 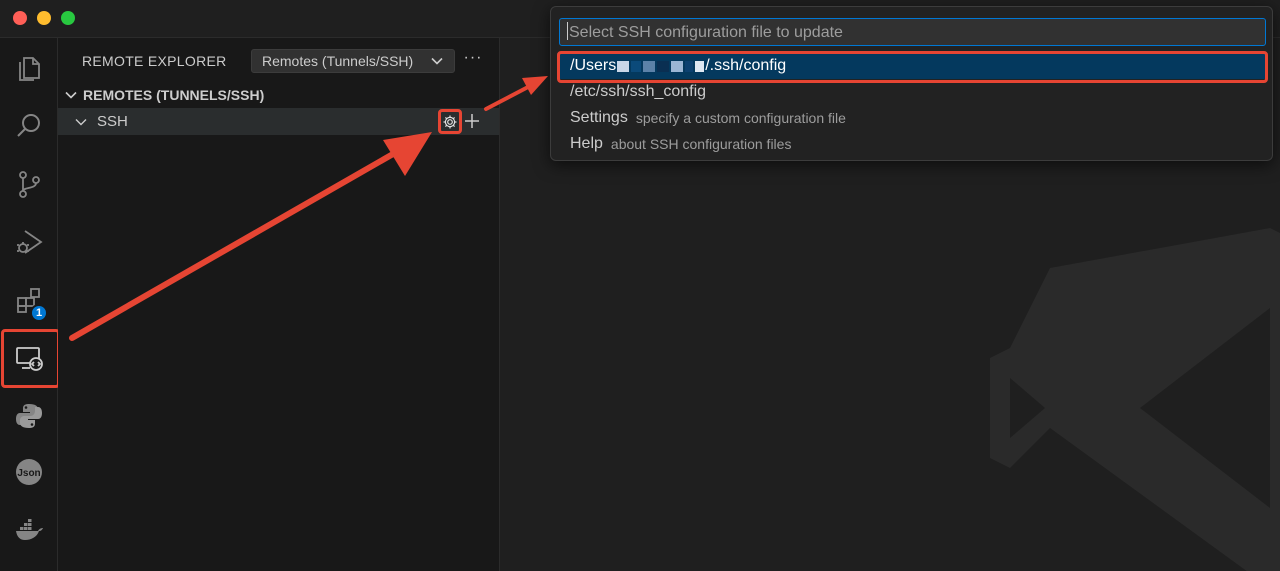 What do you see at coordinates (338, 61) in the screenshot?
I see `remotes-selector-value: Remotes (Tunnels/SSH)` at bounding box center [338, 61].